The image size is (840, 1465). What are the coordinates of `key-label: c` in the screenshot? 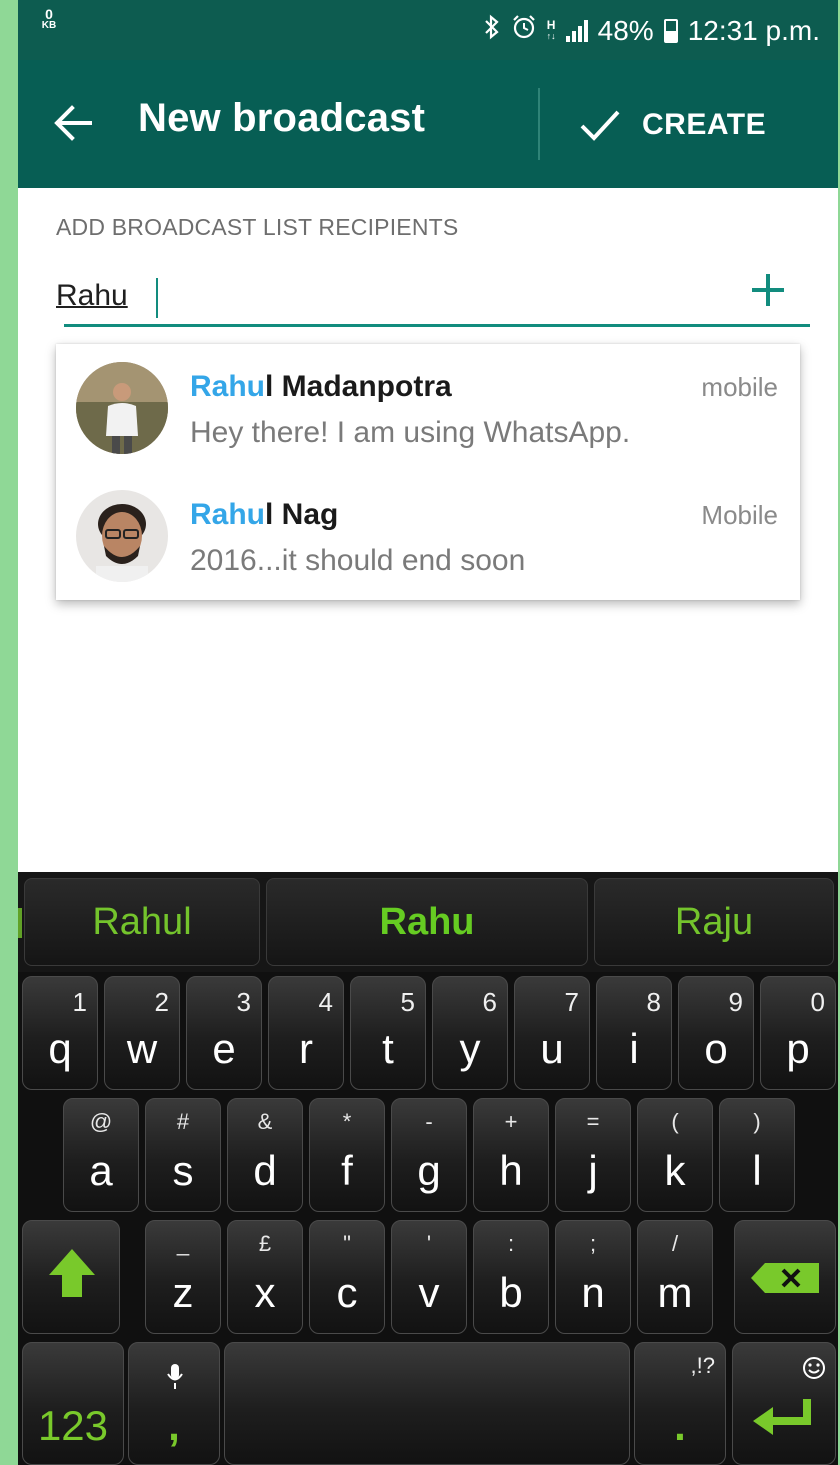 It's located at (347, 1292).